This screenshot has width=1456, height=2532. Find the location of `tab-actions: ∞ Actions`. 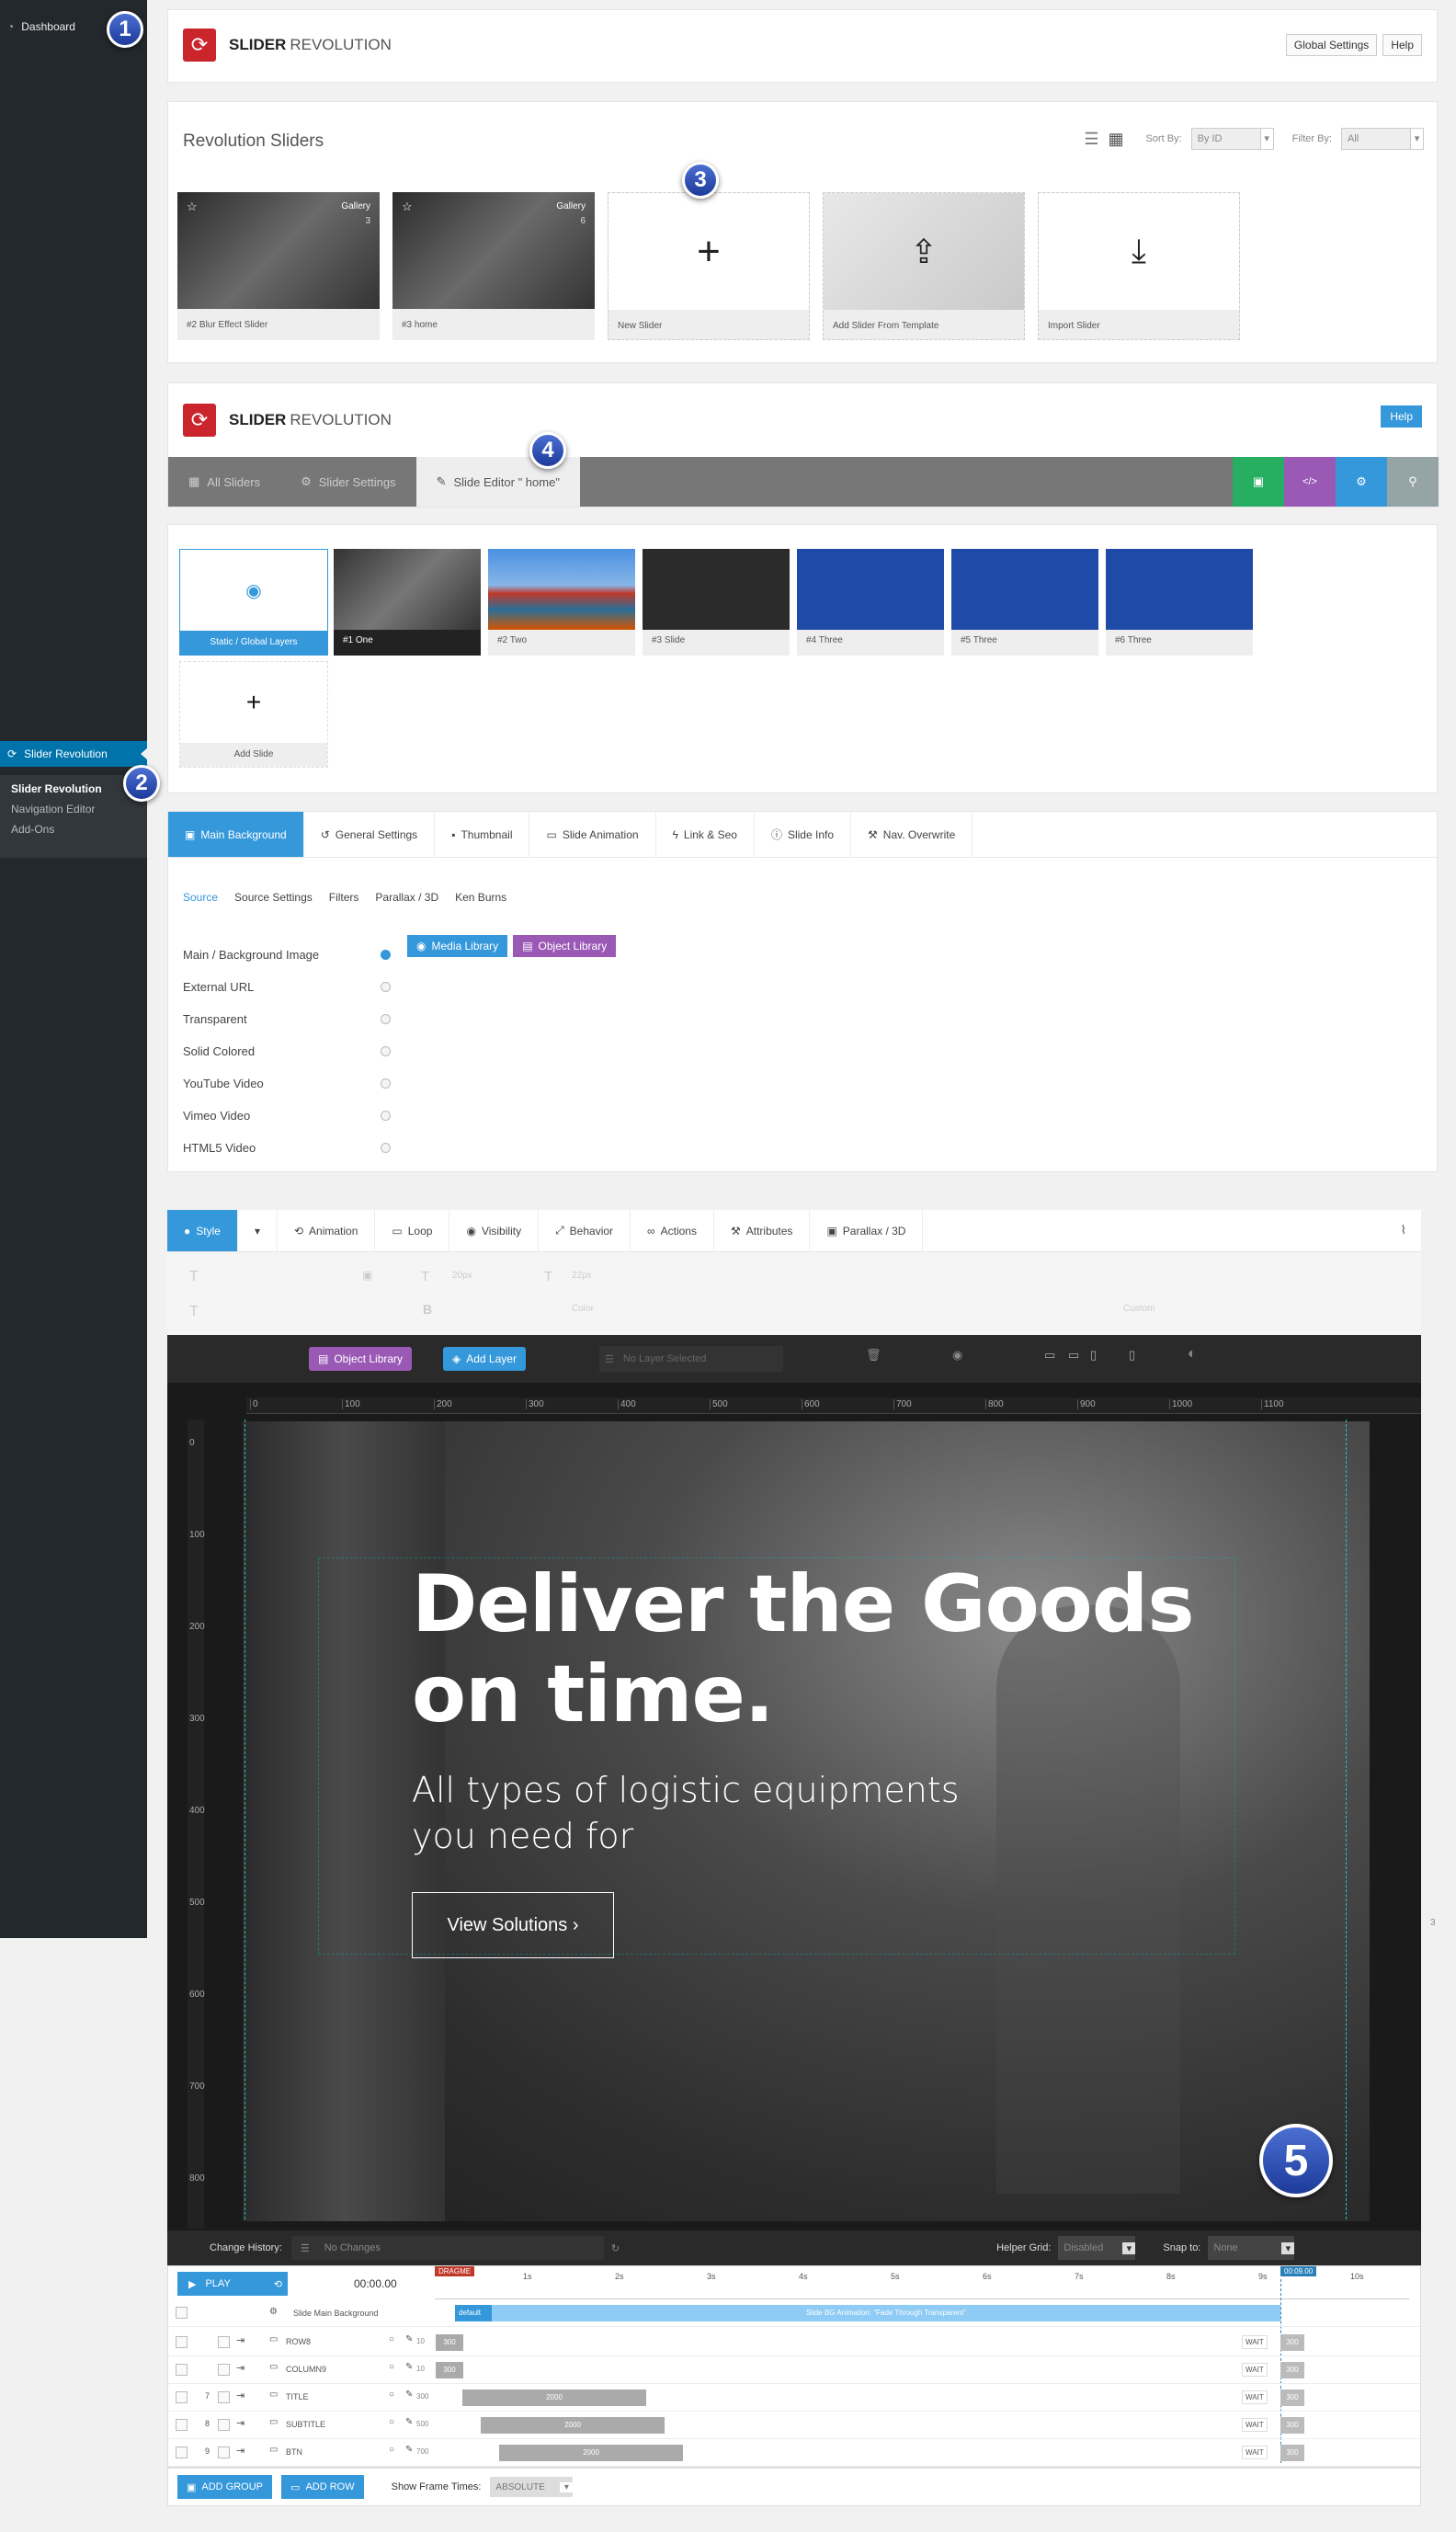

tab-actions: ∞ Actions is located at coordinates (672, 1230).